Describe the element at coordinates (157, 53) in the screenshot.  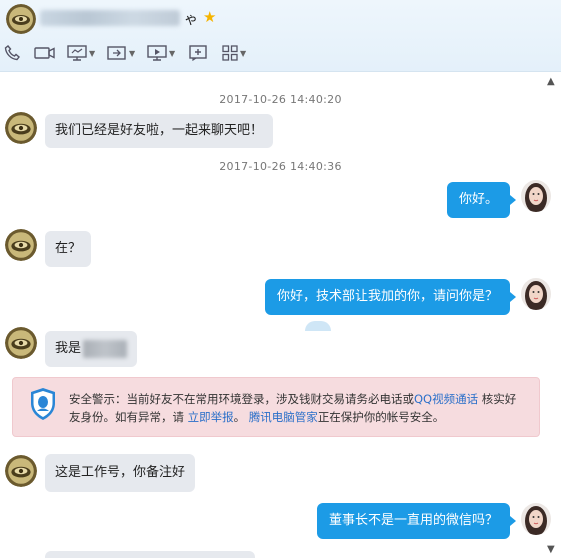
I see `remote-icon` at that location.